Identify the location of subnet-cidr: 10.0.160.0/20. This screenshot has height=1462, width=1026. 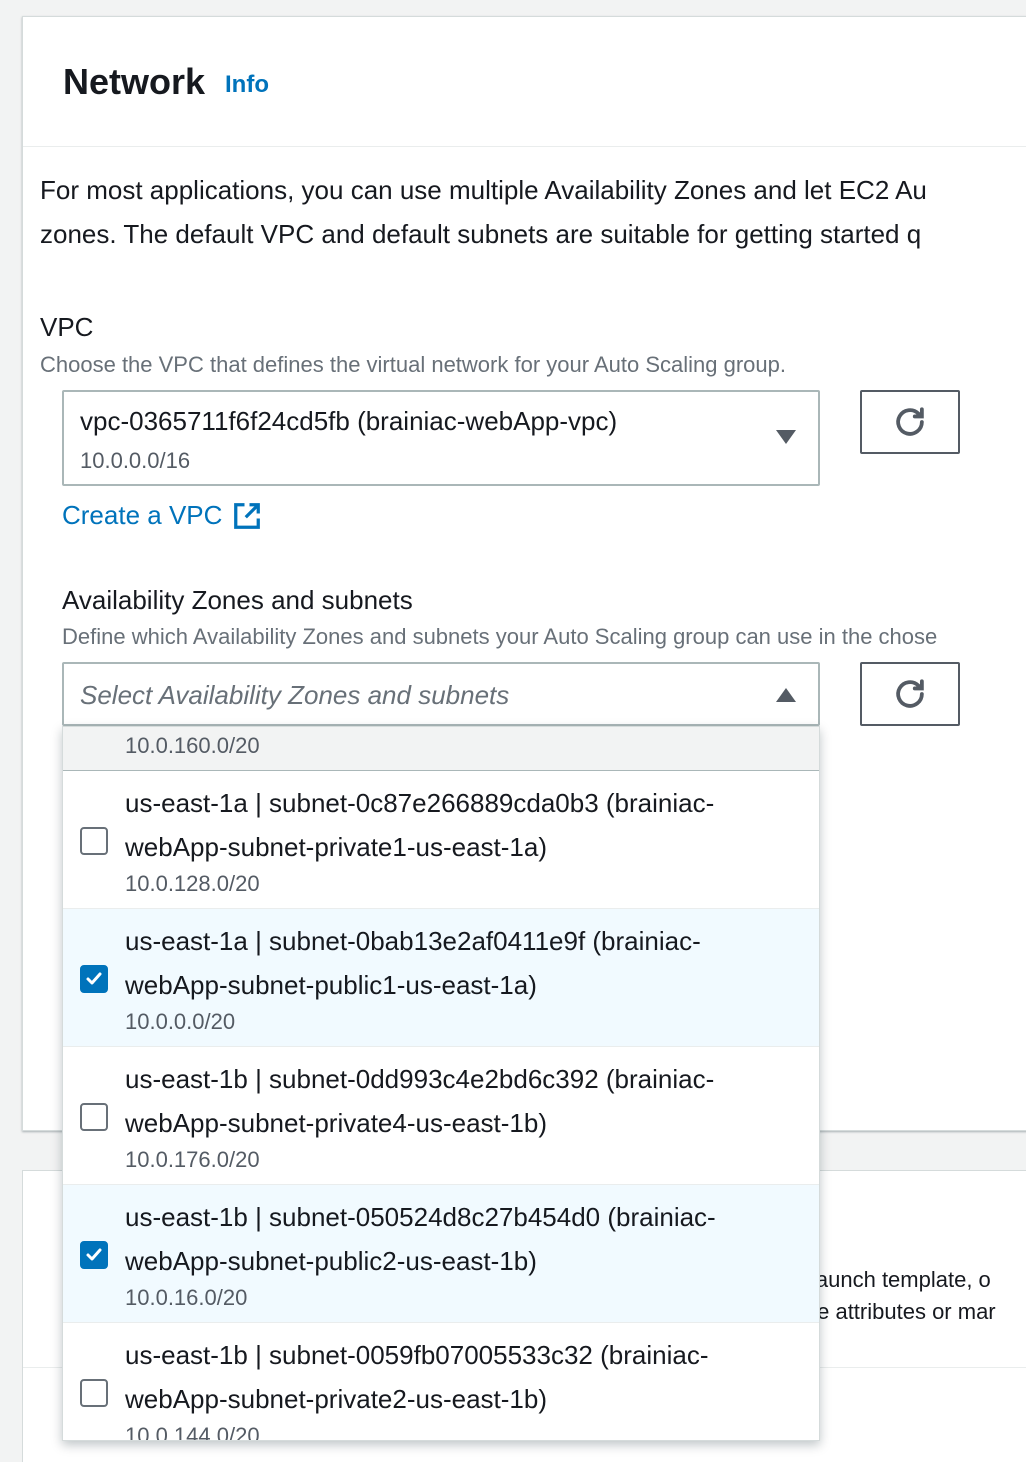
(192, 745).